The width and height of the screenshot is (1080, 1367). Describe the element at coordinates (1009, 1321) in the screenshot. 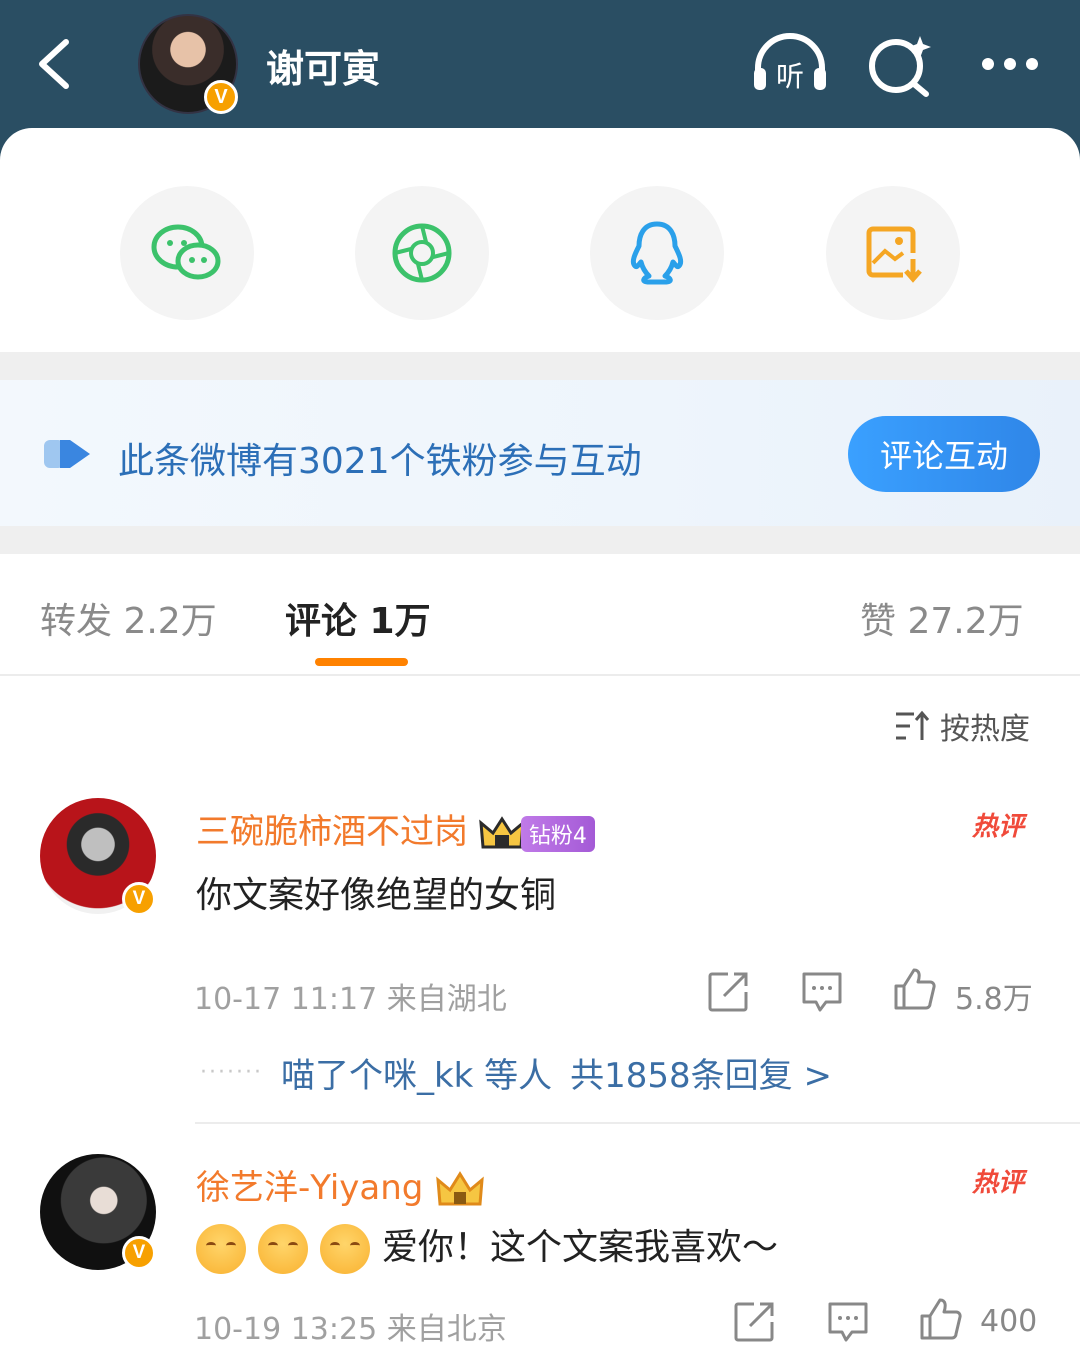

I see `like-count: 400` at that location.